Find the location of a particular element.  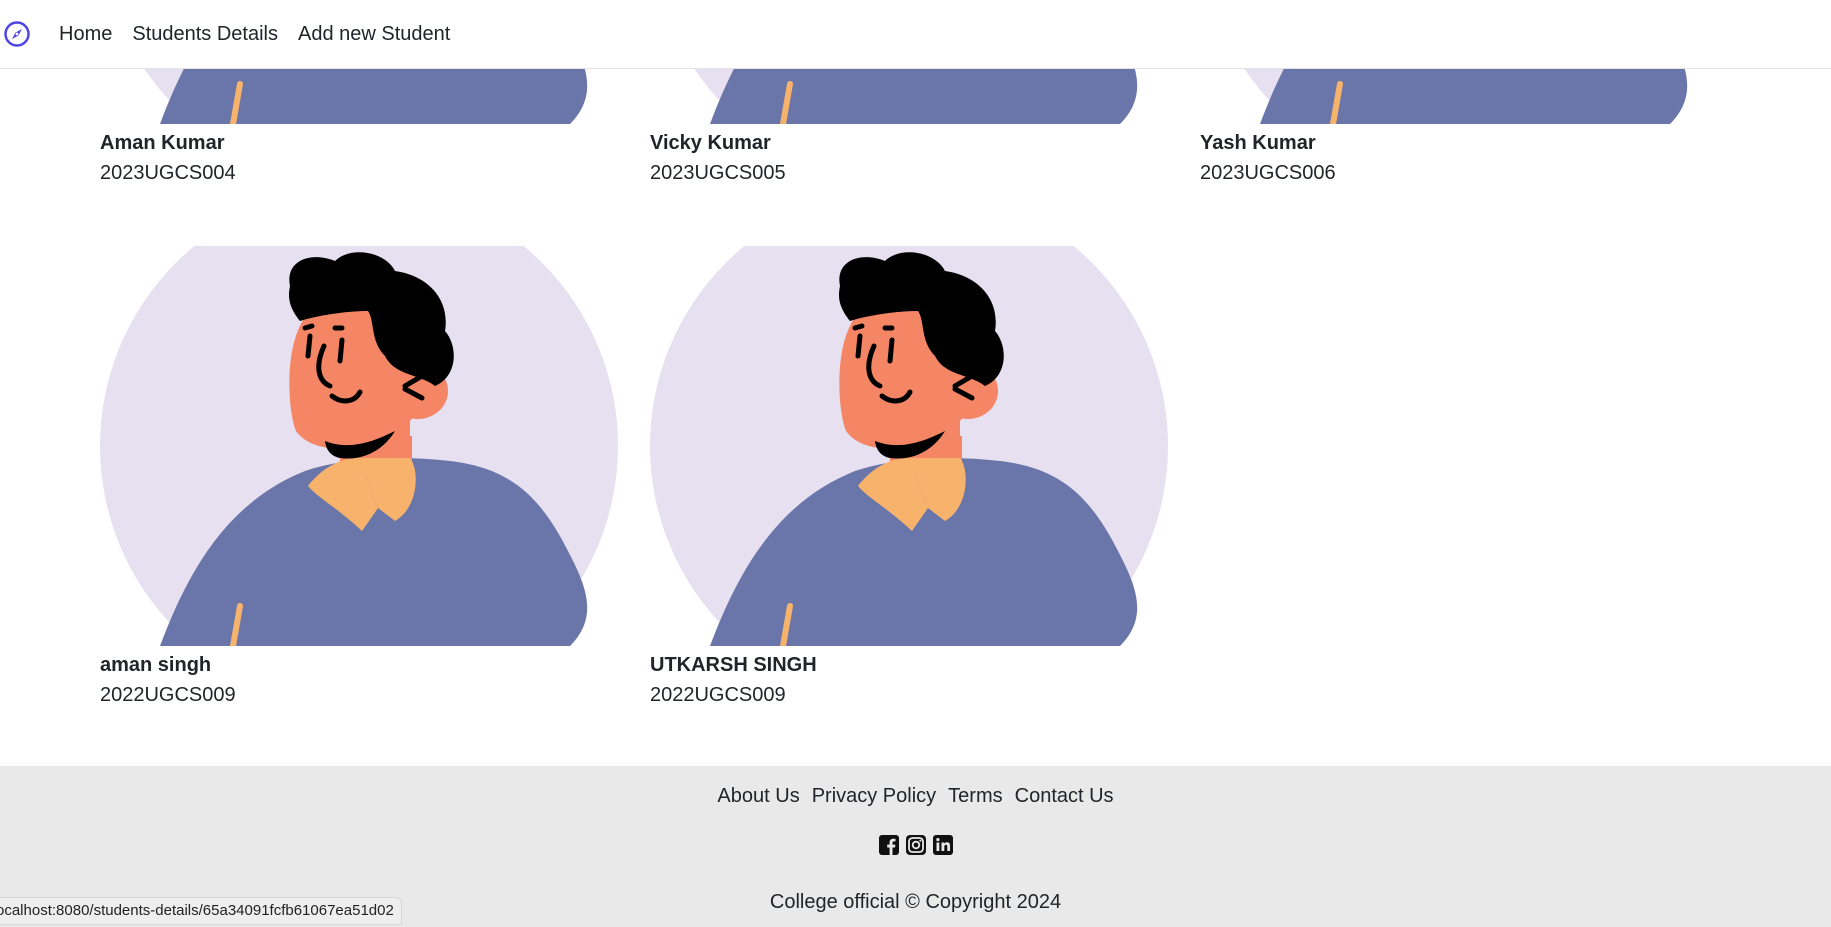

footer-privacy-policy-link: Privacy Policy is located at coordinates (874, 796).